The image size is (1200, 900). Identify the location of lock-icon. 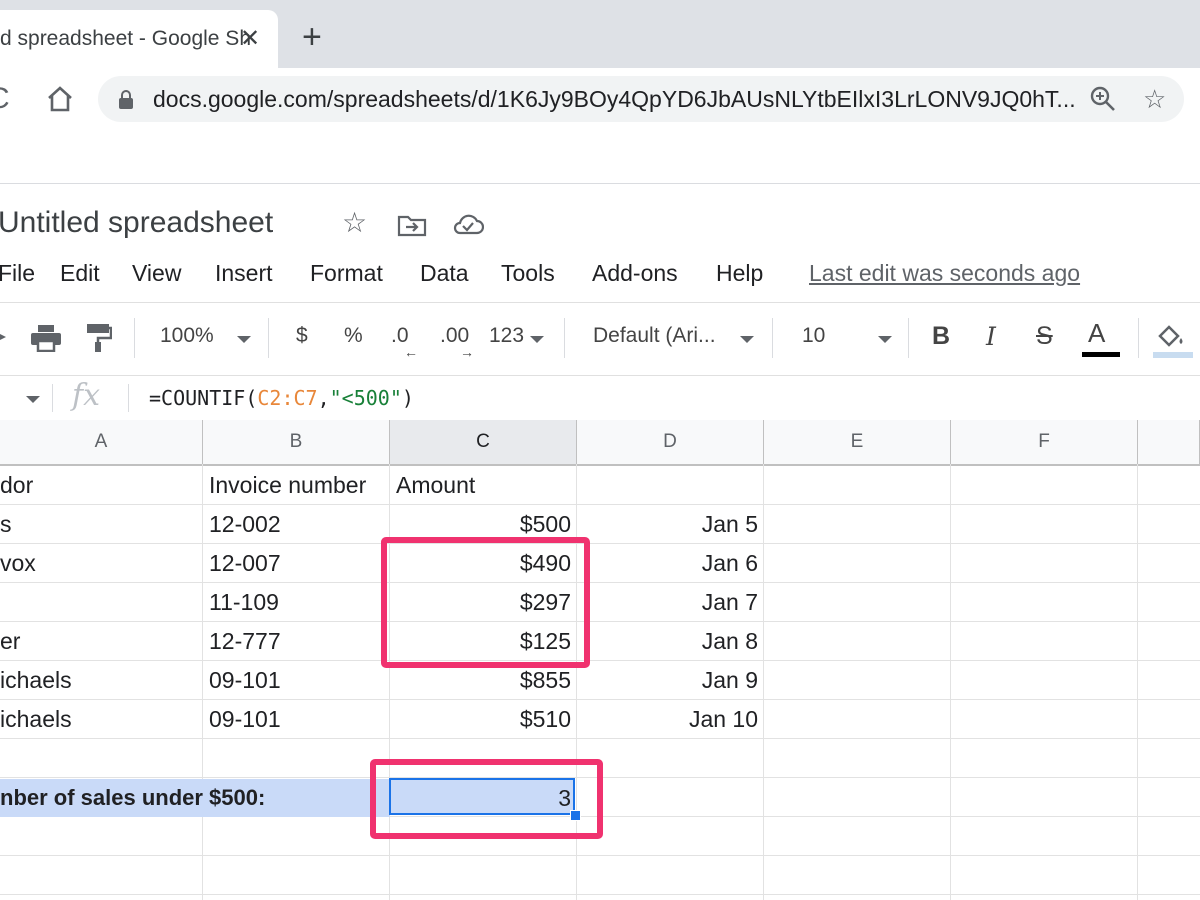
(126, 100).